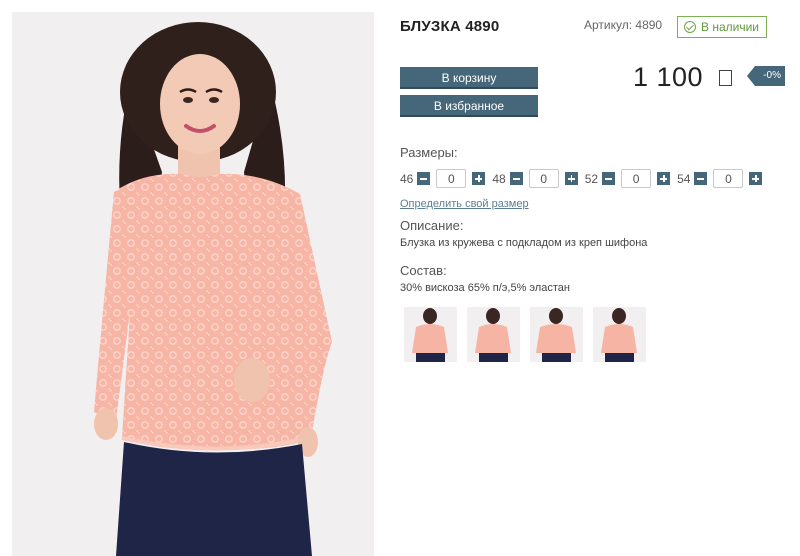  What do you see at coordinates (623, 25) in the screenshot?
I see `product-sku: Артикул: 4890` at bounding box center [623, 25].